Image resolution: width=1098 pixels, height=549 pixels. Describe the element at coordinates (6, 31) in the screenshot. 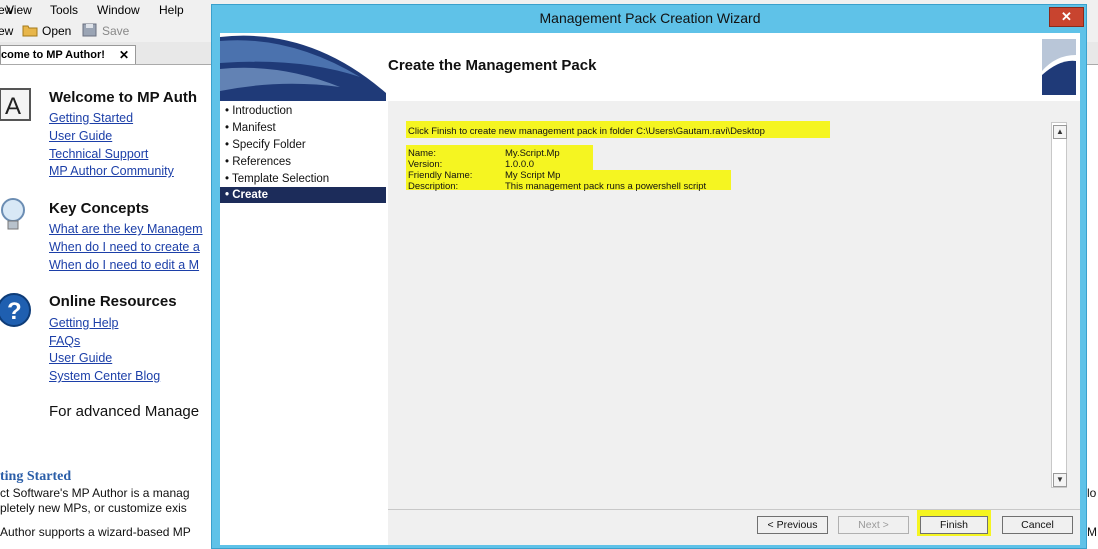

I see `toolbar-new-fragment: ew` at that location.